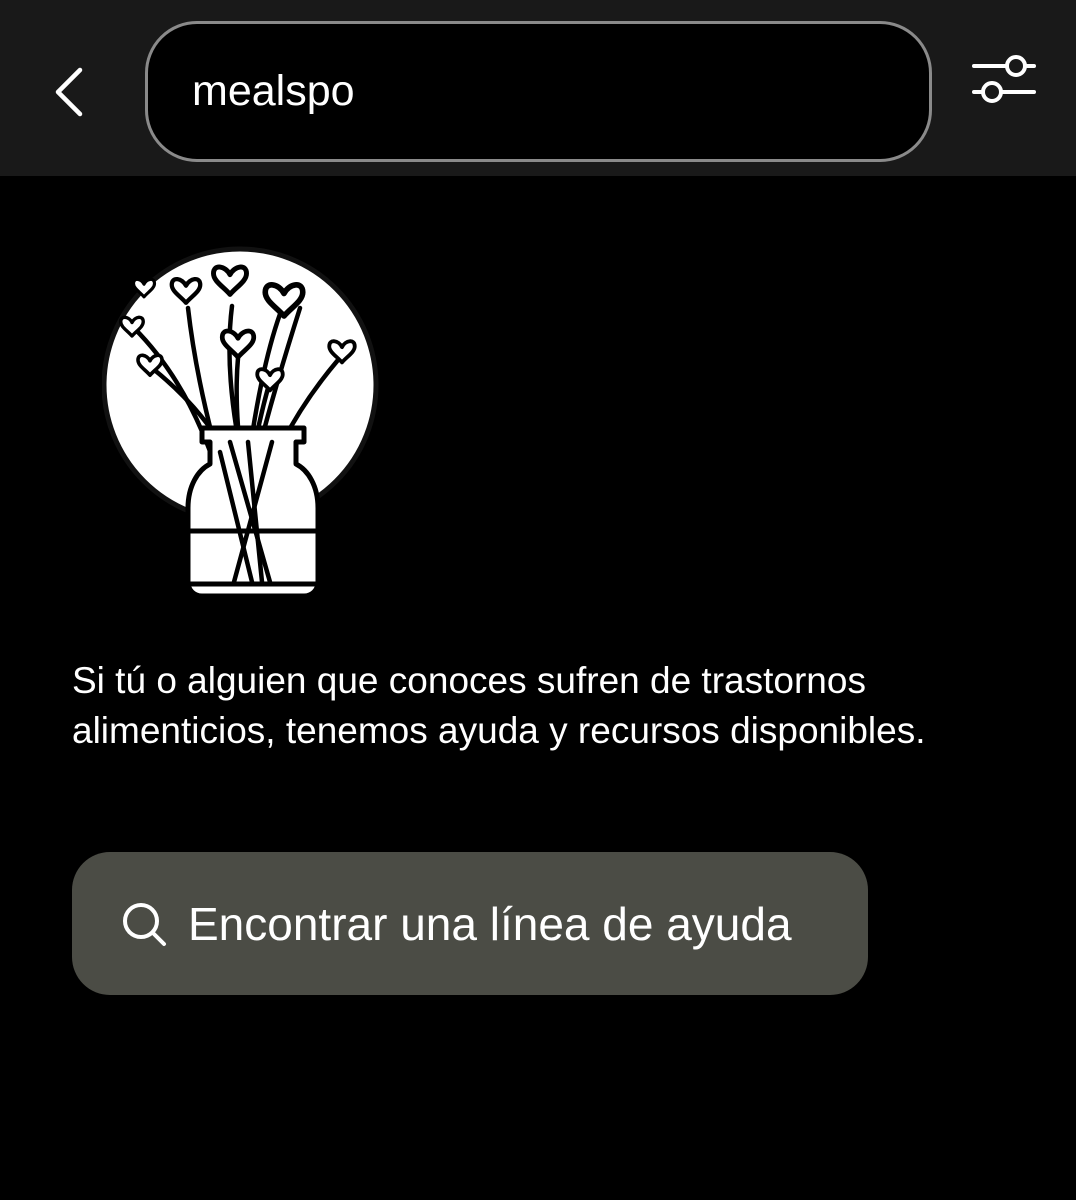  I want to click on search-input, so click(532, 91).